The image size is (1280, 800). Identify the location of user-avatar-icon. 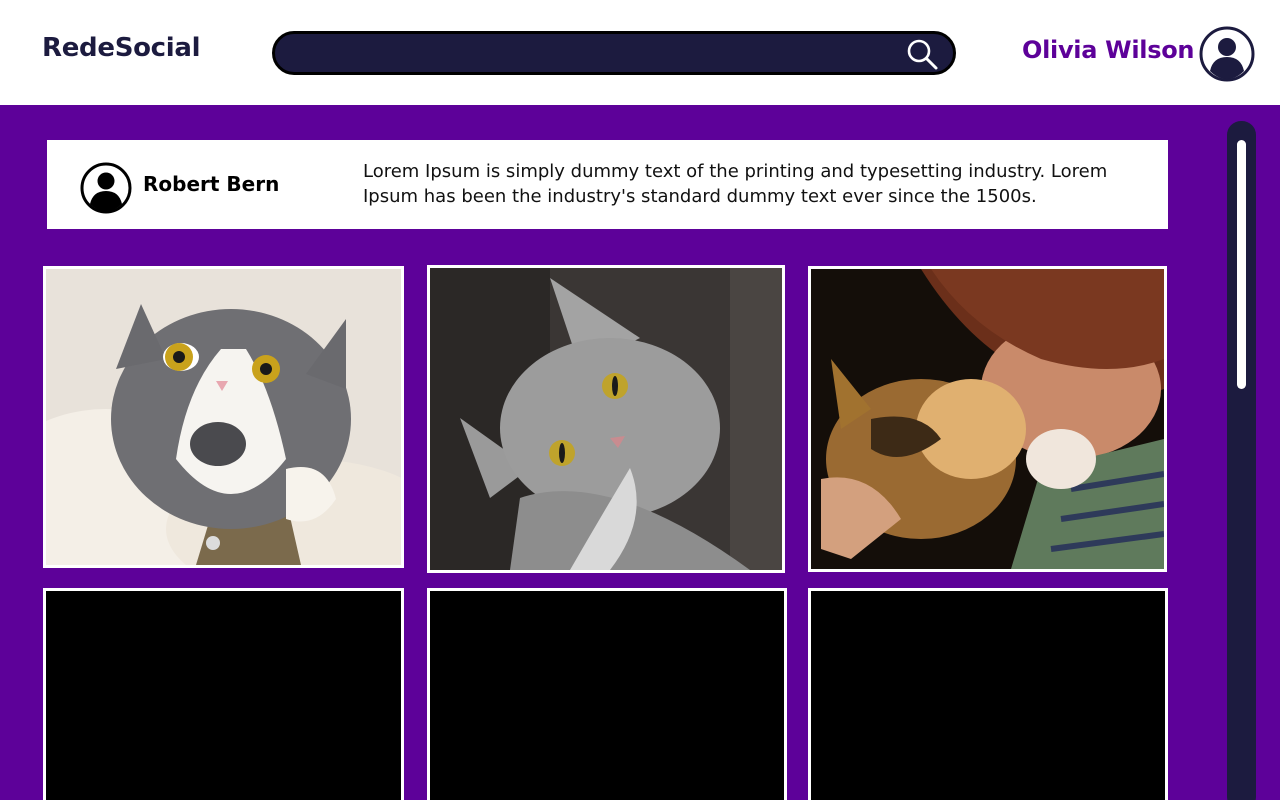
(1227, 54).